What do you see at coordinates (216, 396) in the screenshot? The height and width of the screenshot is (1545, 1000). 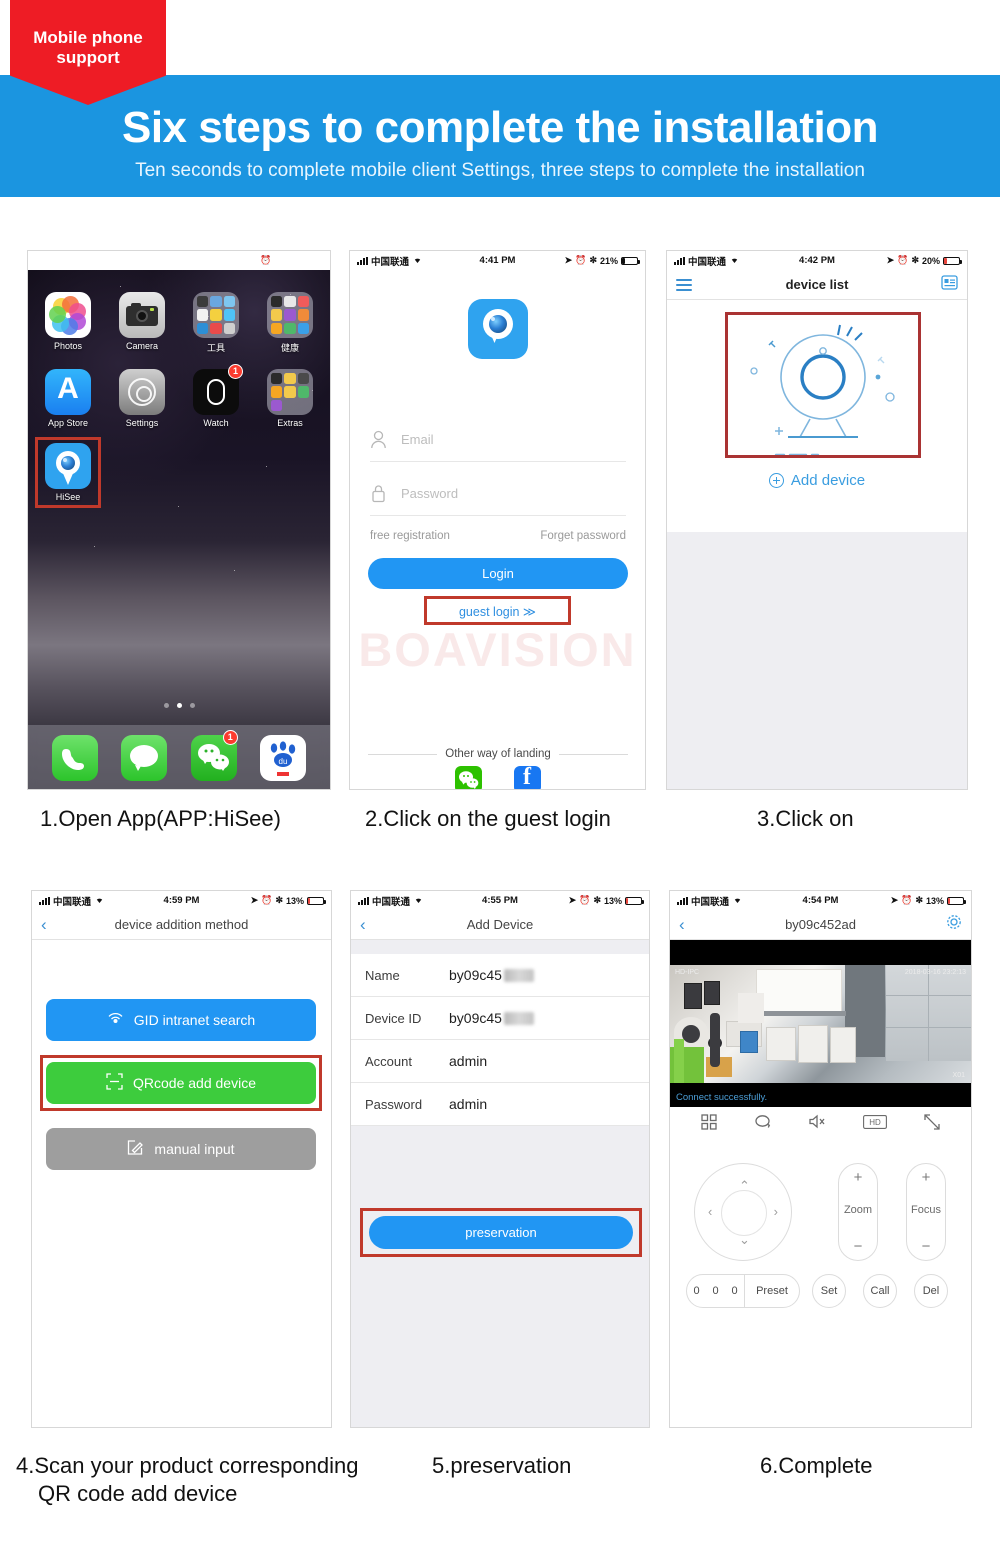 I see `app-watch: 1 Watch` at bounding box center [216, 396].